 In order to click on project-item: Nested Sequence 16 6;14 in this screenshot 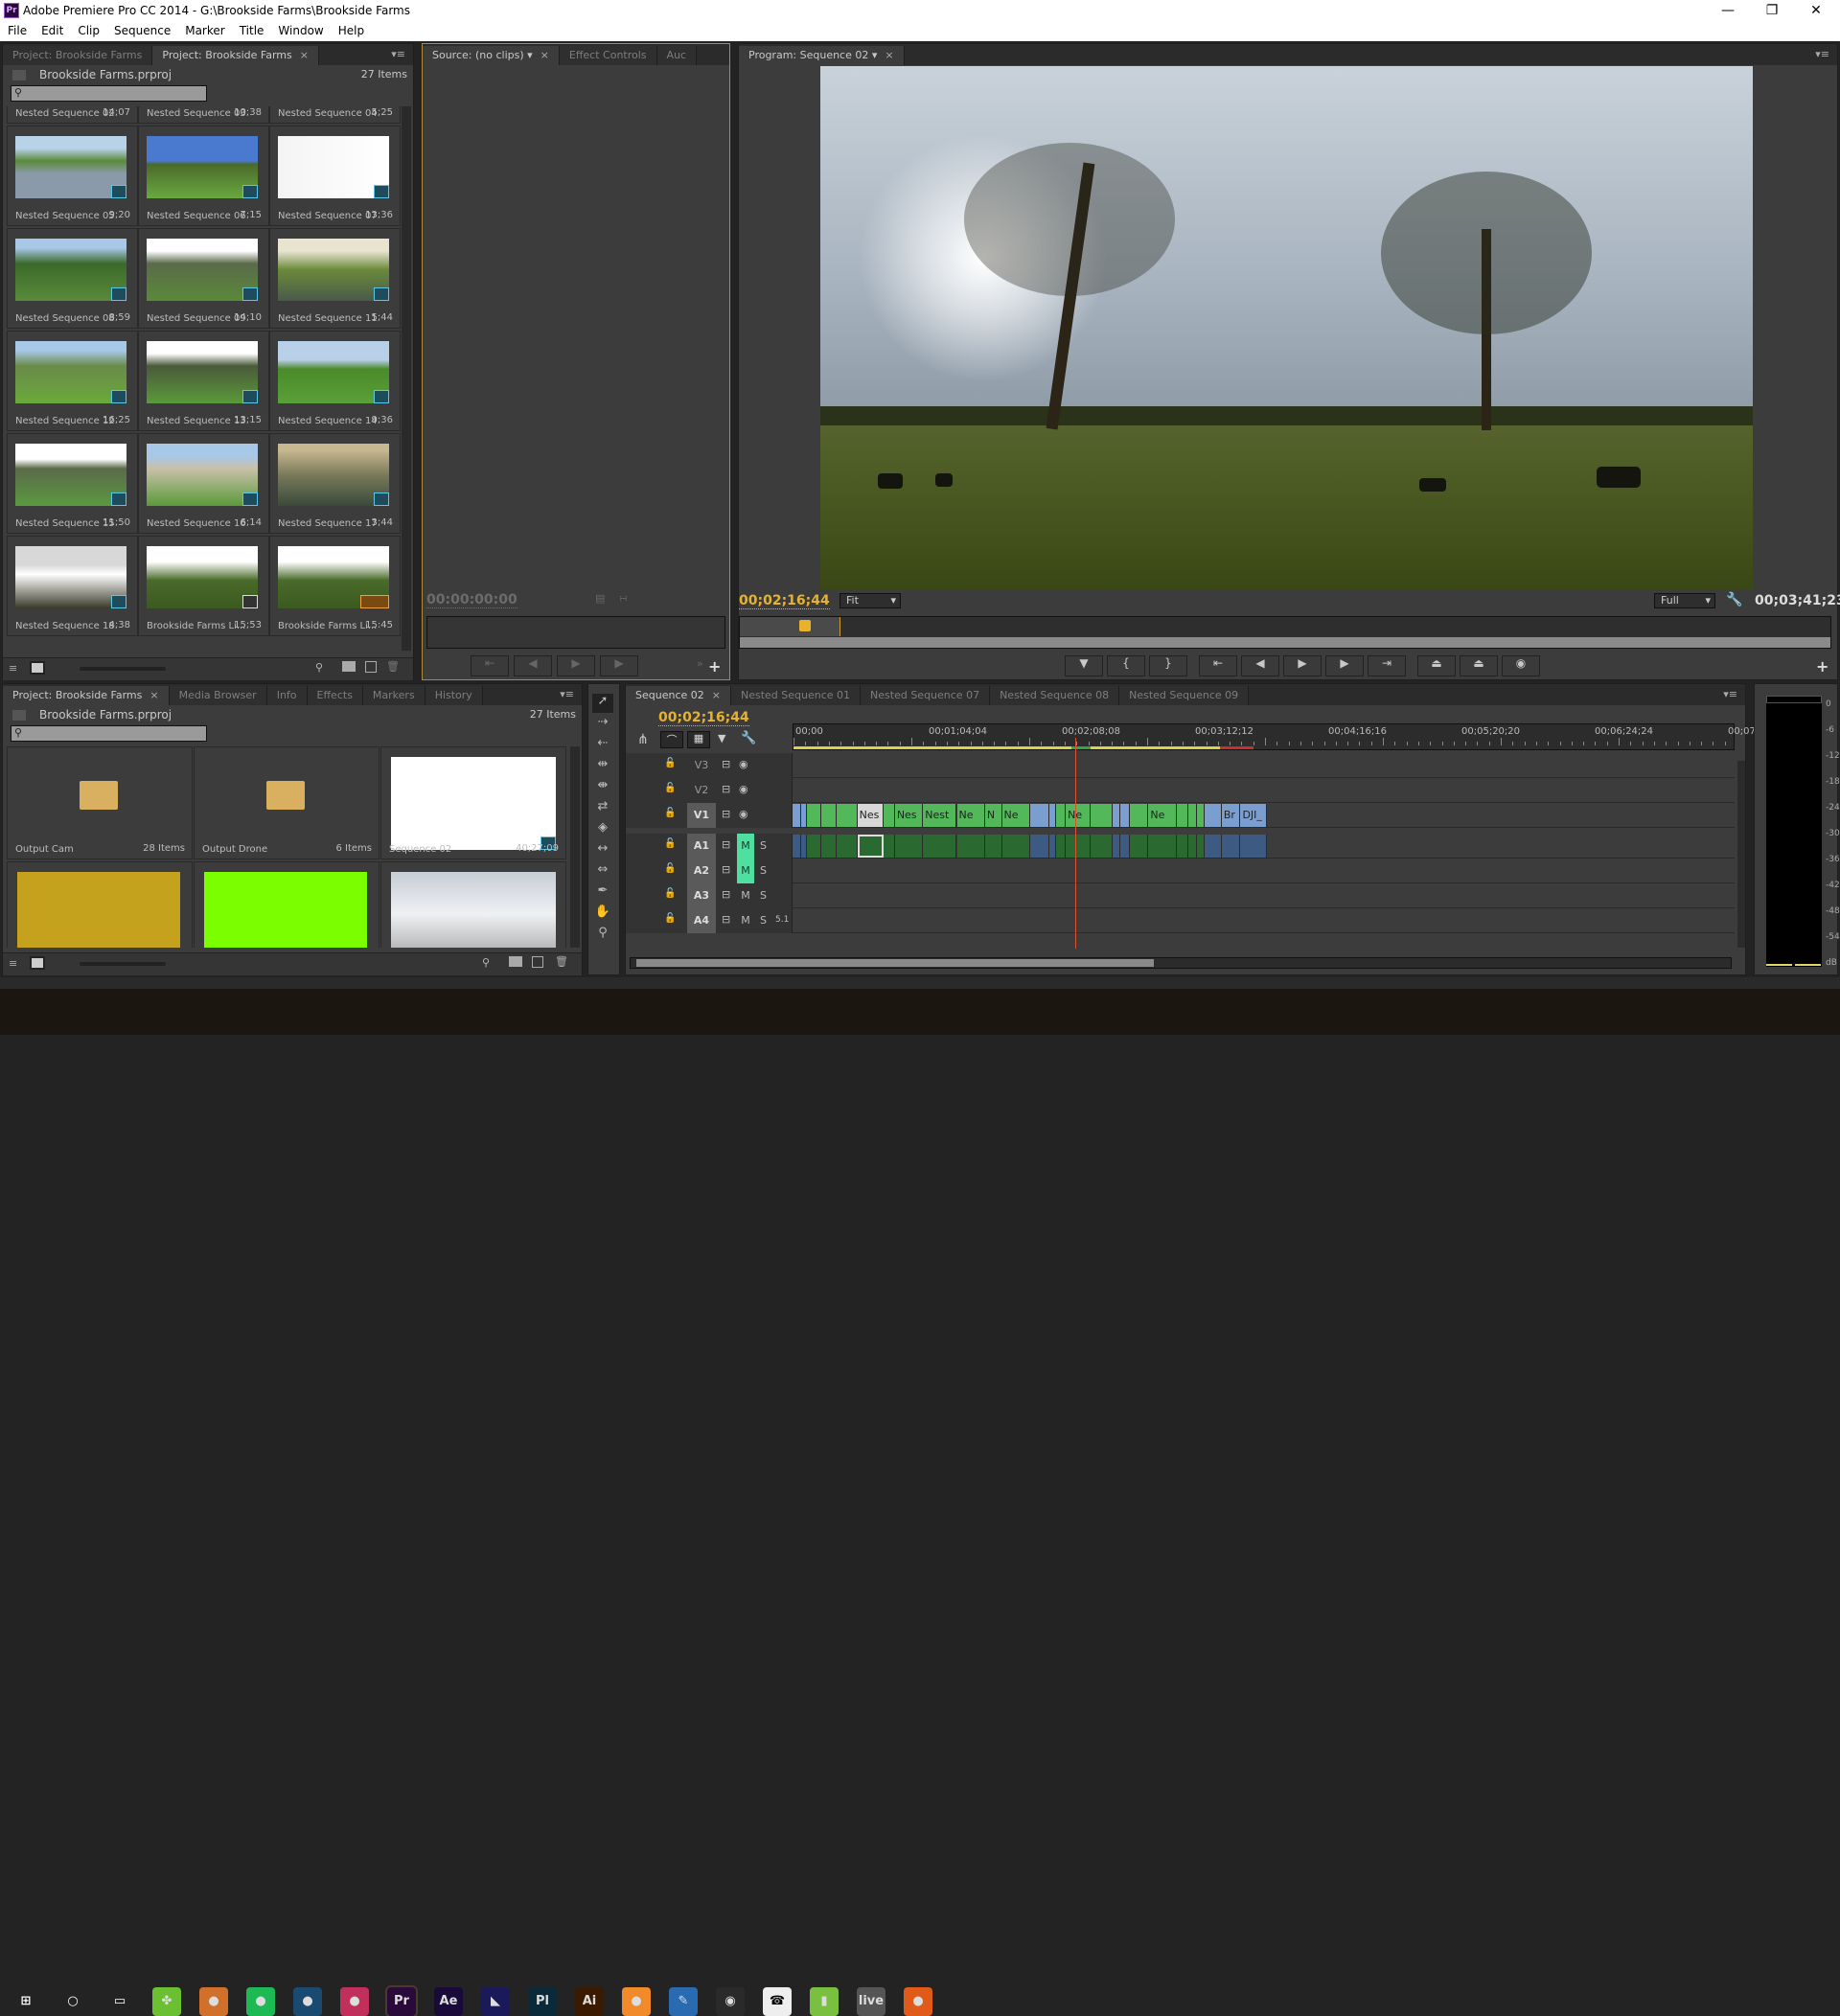, I will do `click(203, 483)`.